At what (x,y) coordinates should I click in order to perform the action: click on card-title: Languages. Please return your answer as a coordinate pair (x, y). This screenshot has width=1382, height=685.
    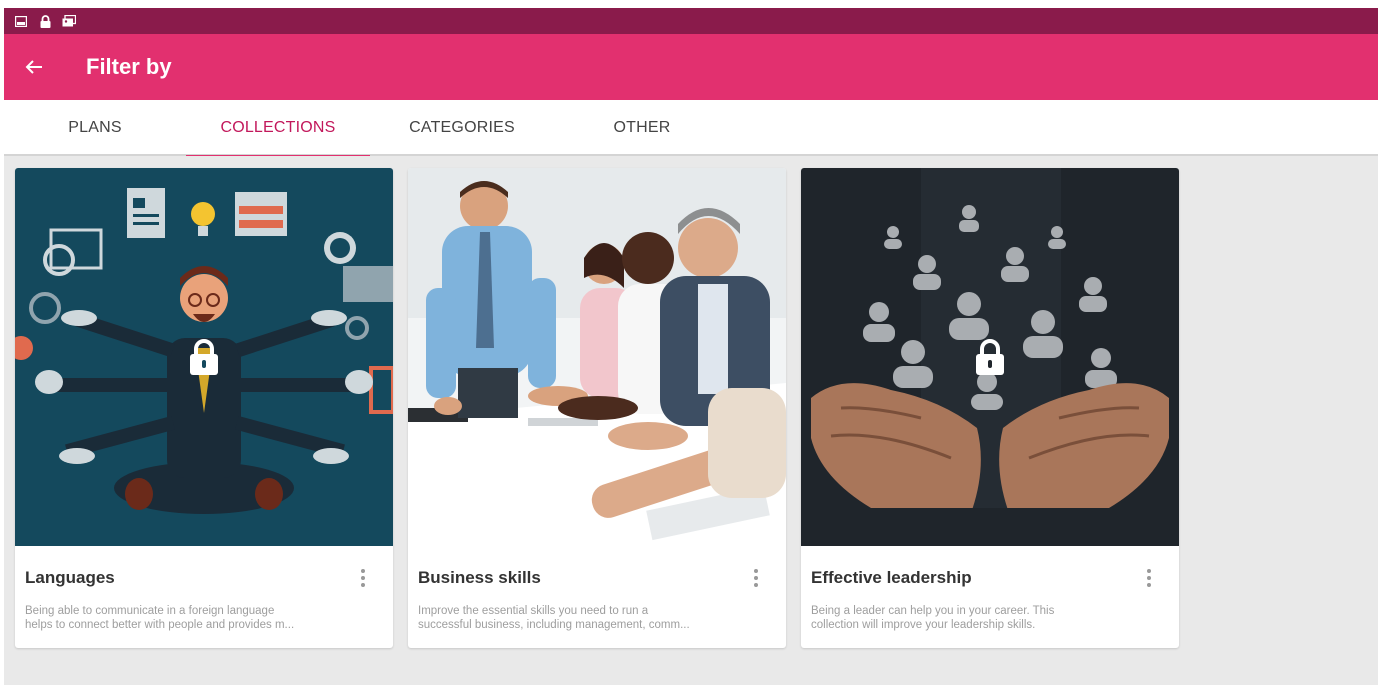
    Looking at the image, I should click on (70, 577).